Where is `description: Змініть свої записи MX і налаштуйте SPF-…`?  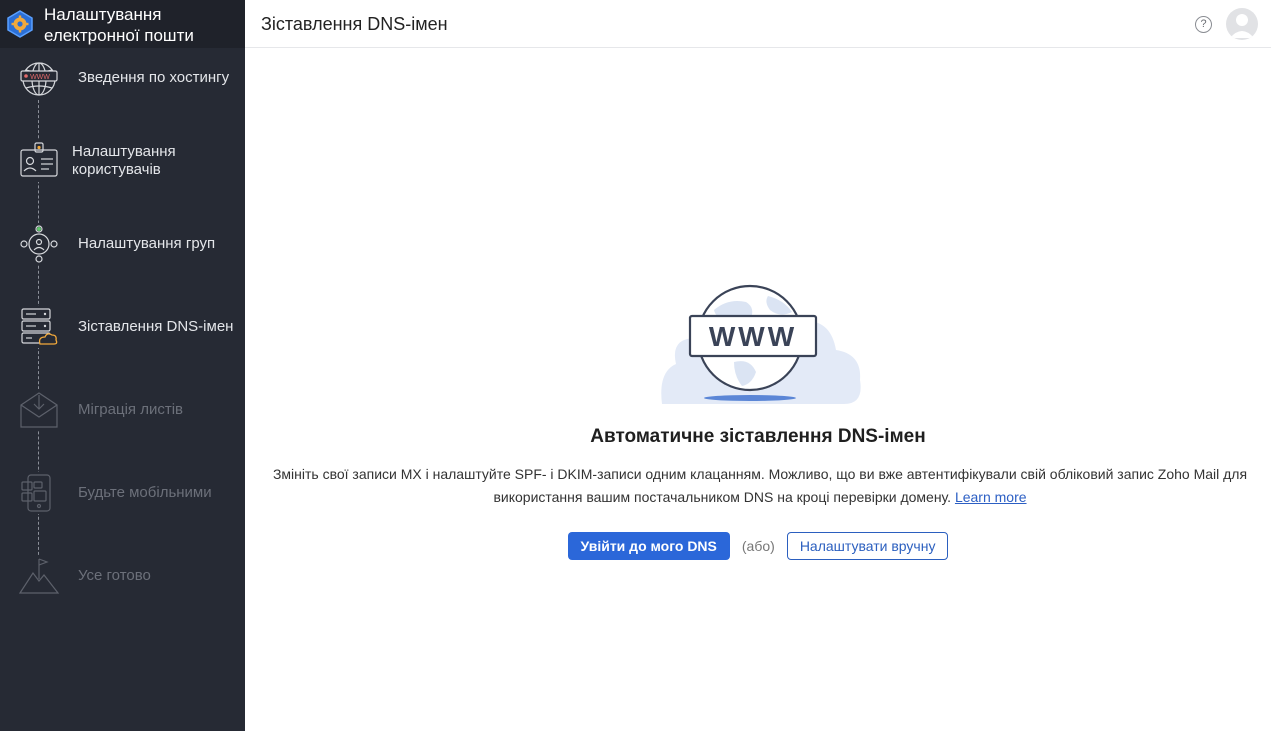
description: Змініть свої записи MX і налаштуйте SPF-… is located at coordinates (760, 486).